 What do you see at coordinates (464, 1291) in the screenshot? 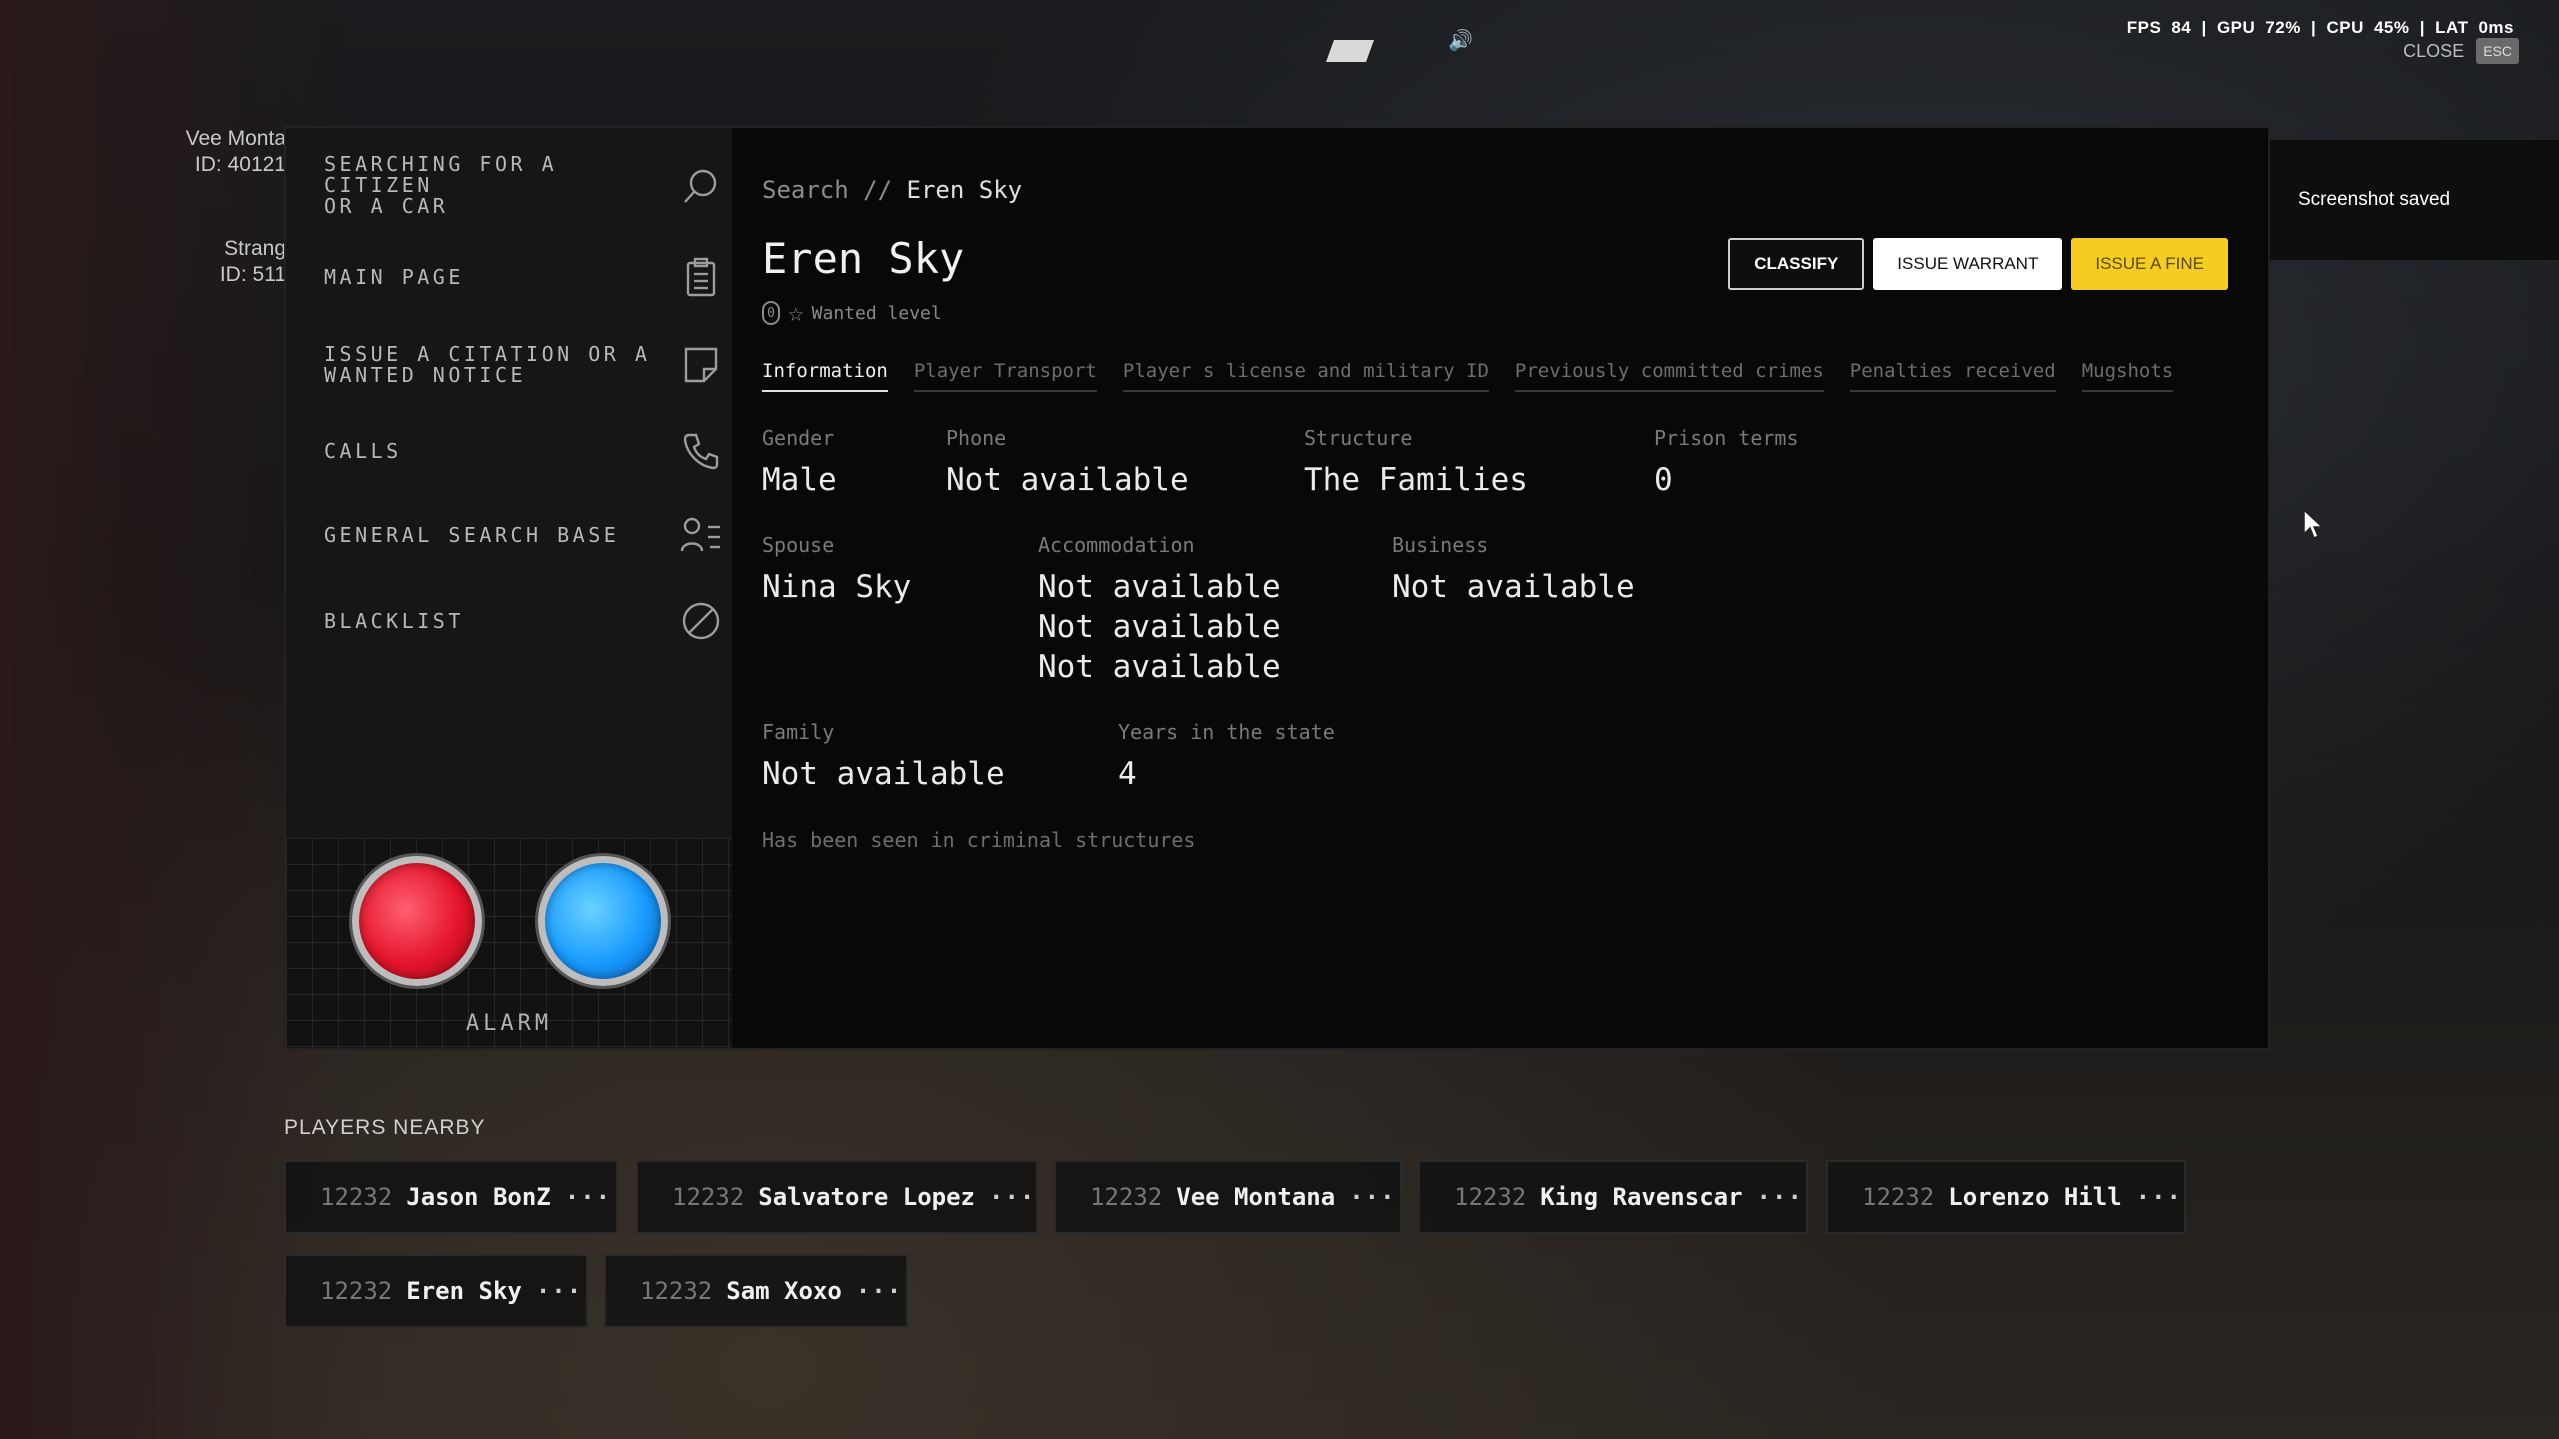
I see `player-name: Eren Sky` at bounding box center [464, 1291].